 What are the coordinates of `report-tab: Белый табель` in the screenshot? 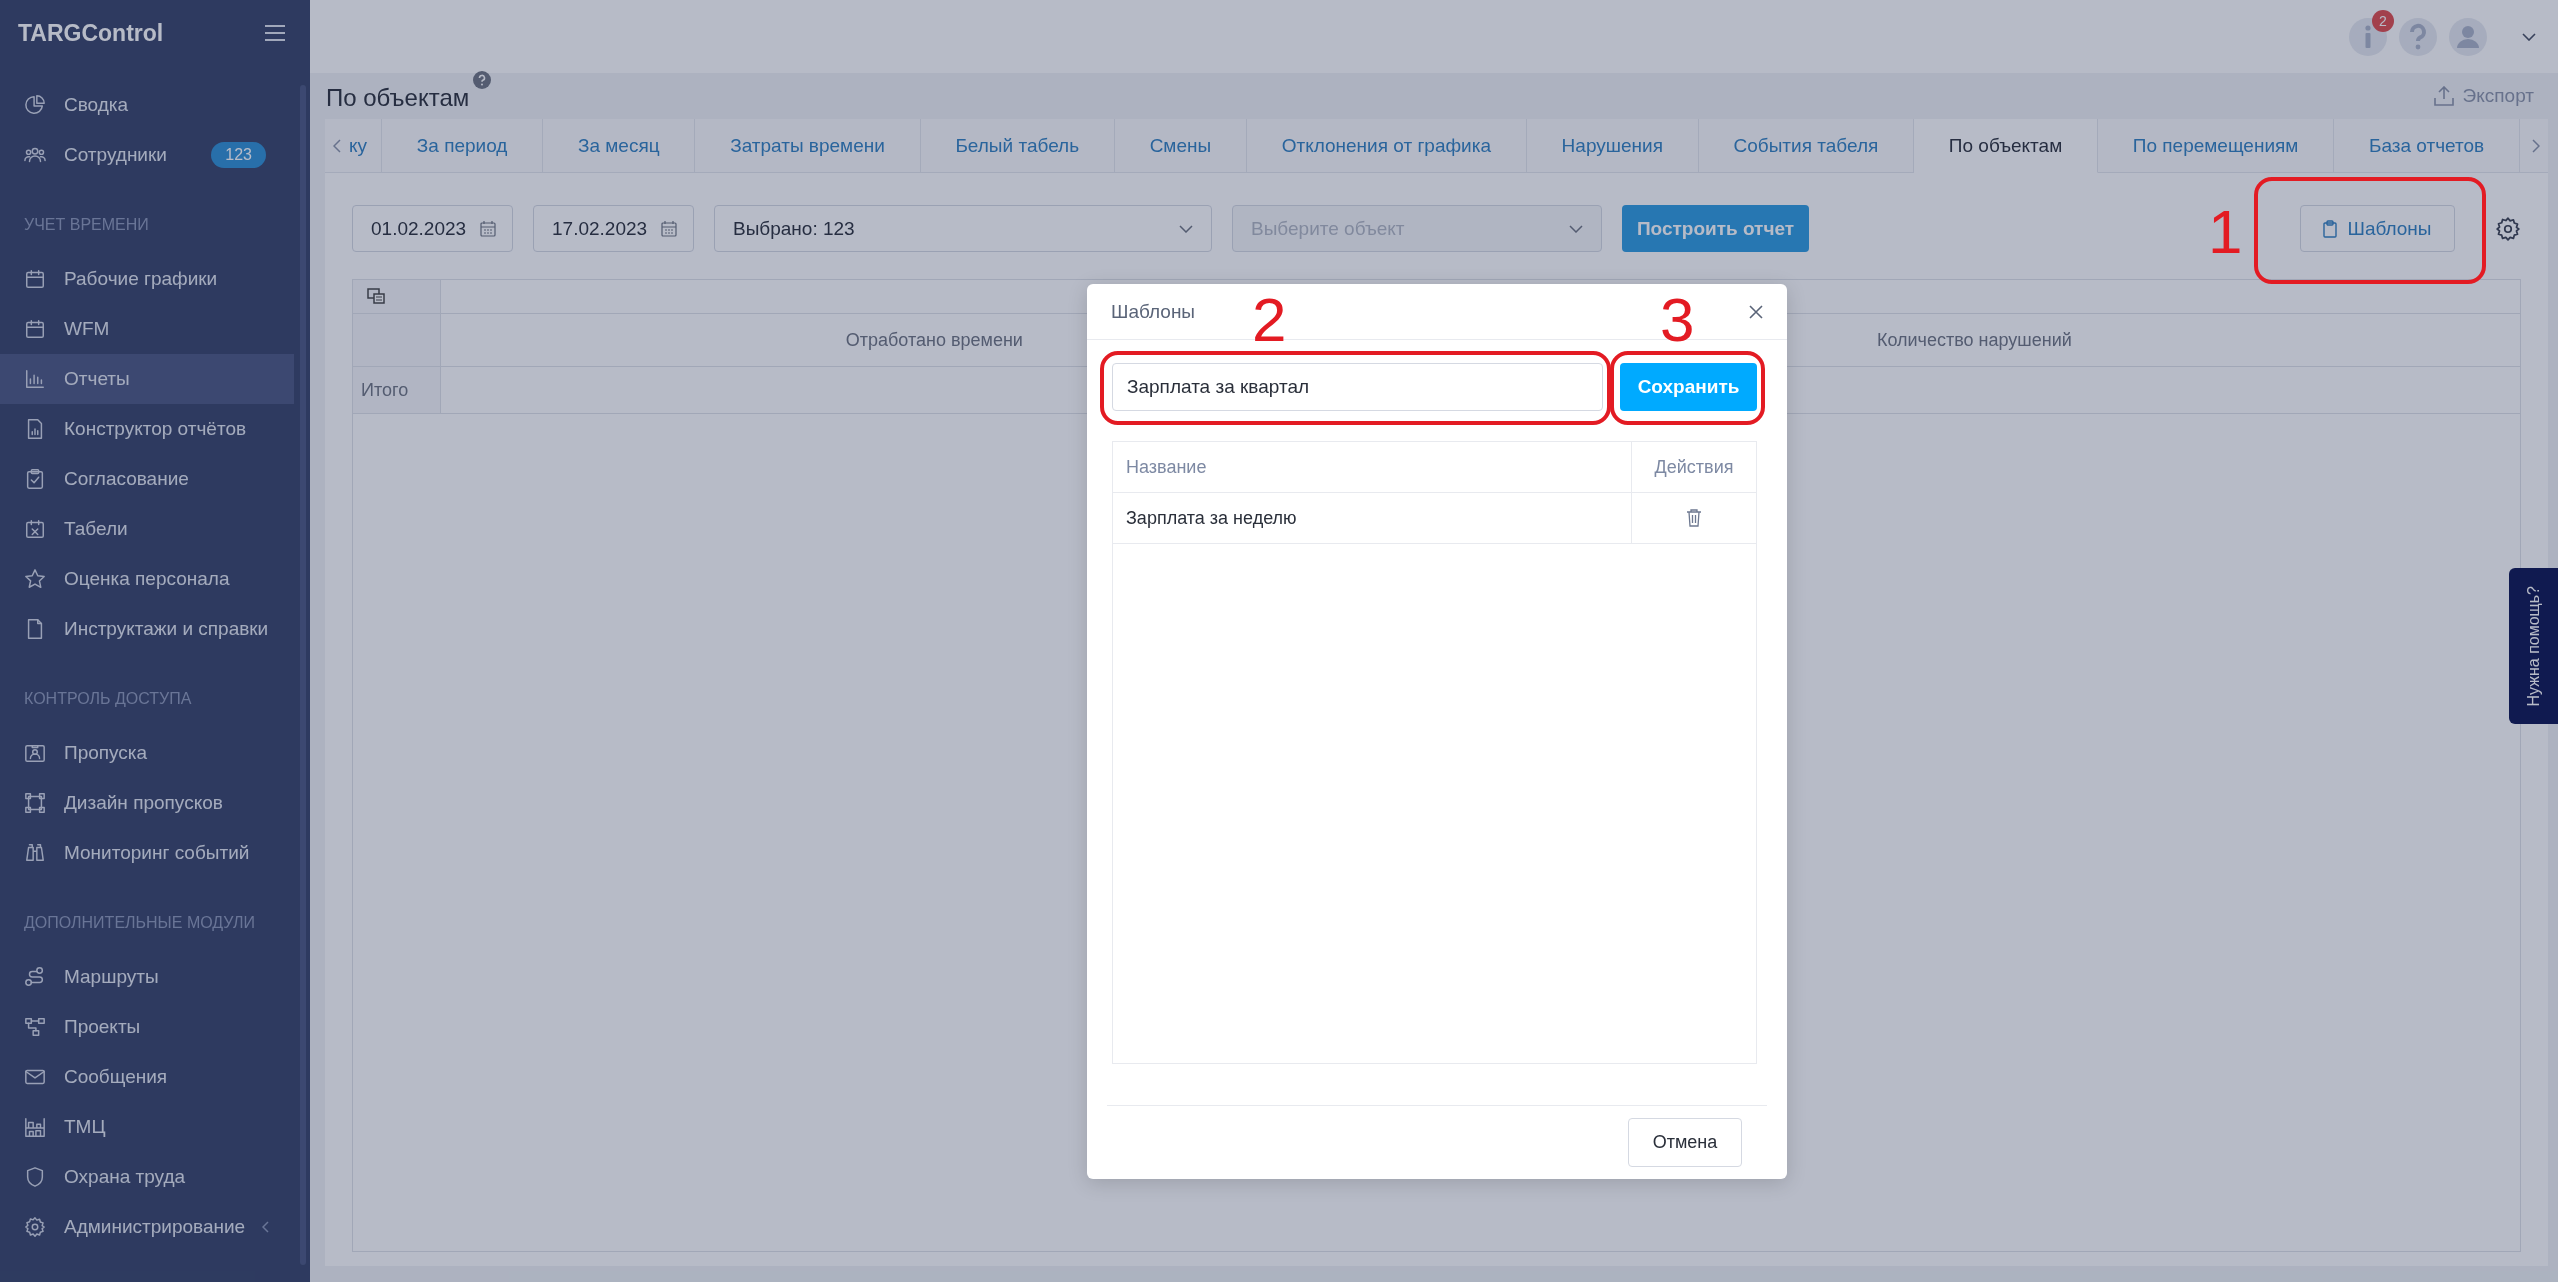 It's located at (1017, 145).